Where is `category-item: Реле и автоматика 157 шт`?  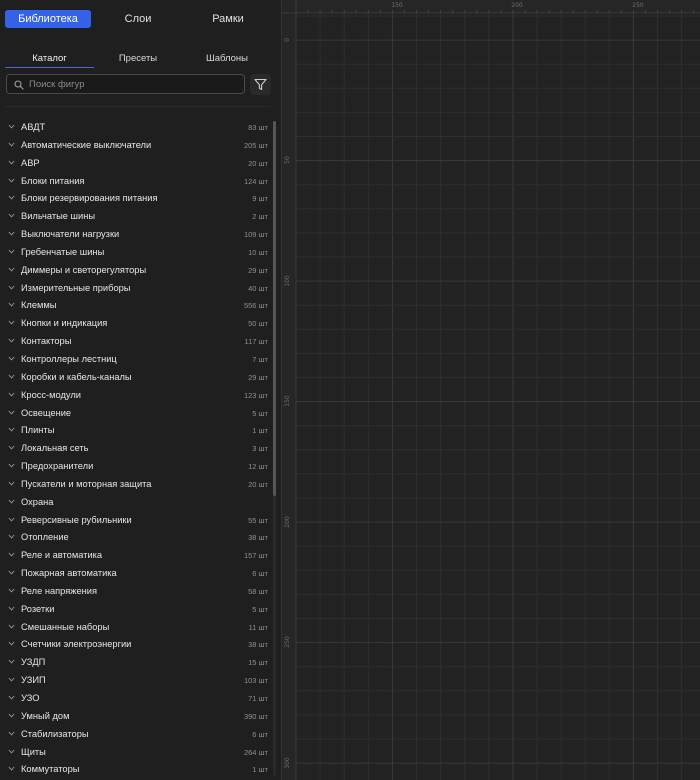 category-item: Реле и автоматика 157 шт is located at coordinates (136, 556).